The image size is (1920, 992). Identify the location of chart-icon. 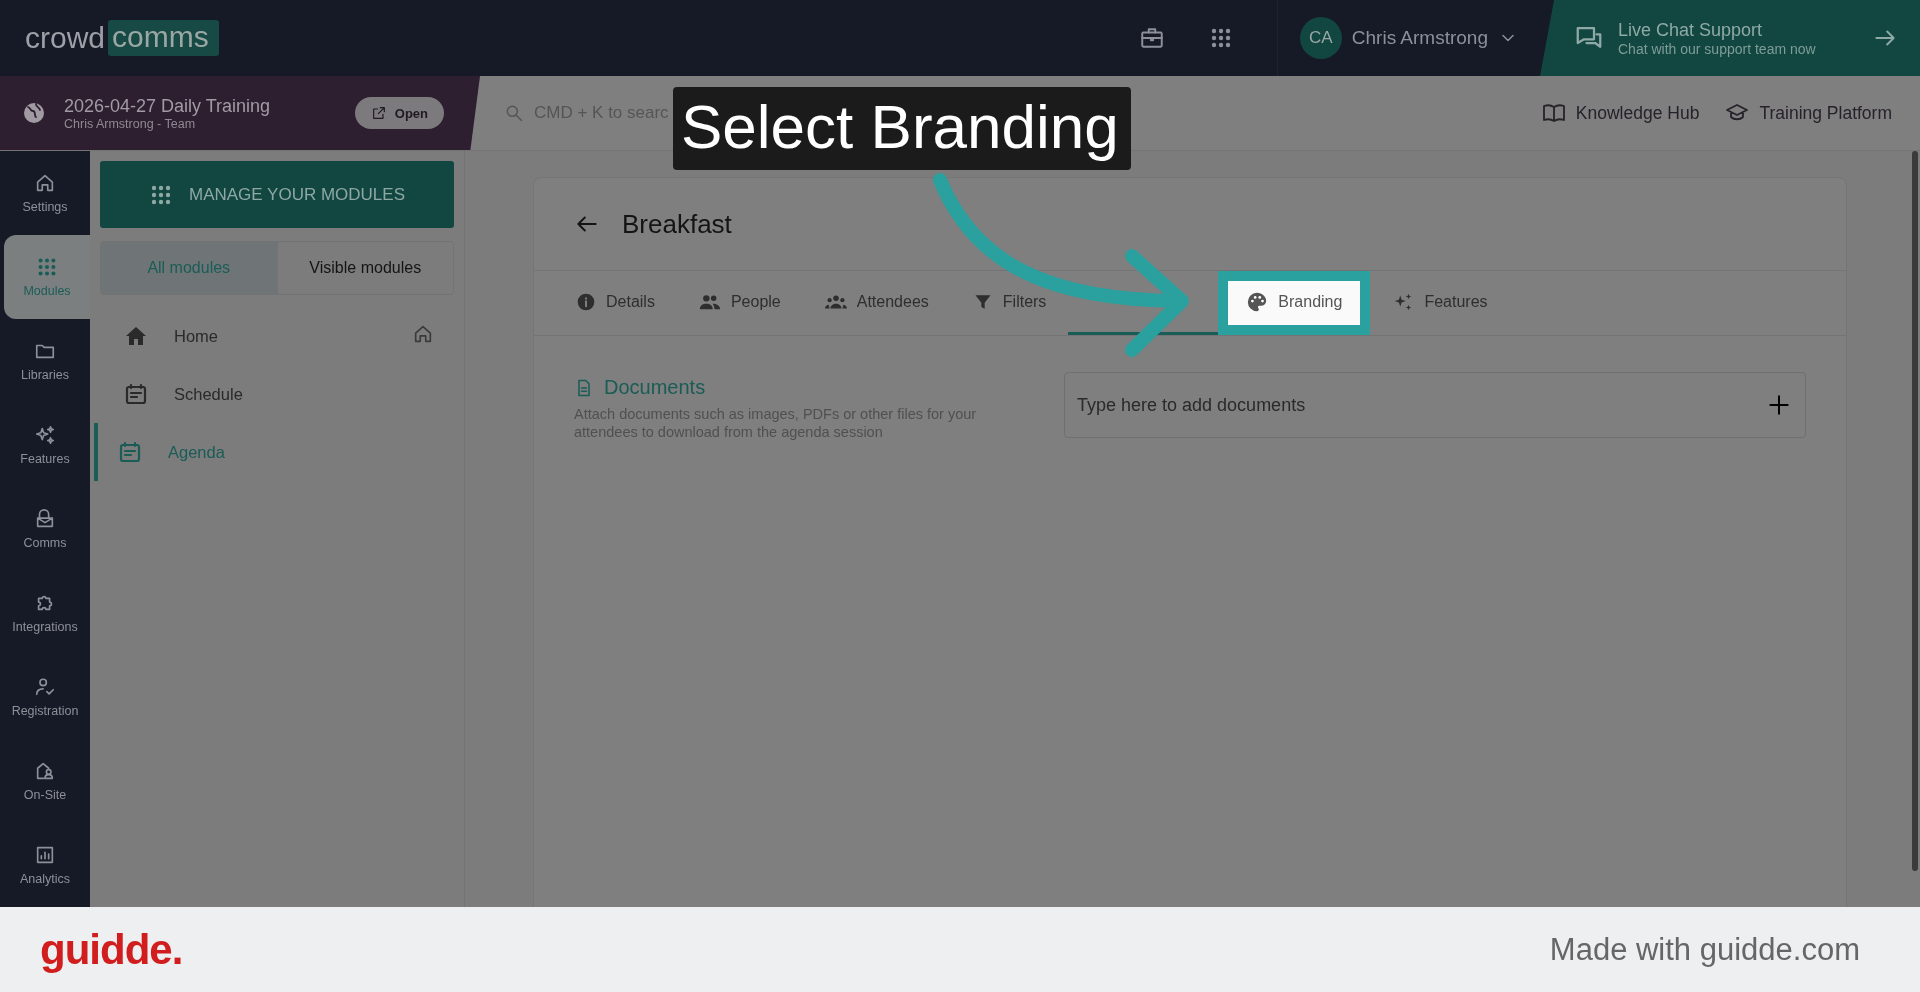
(45, 855).